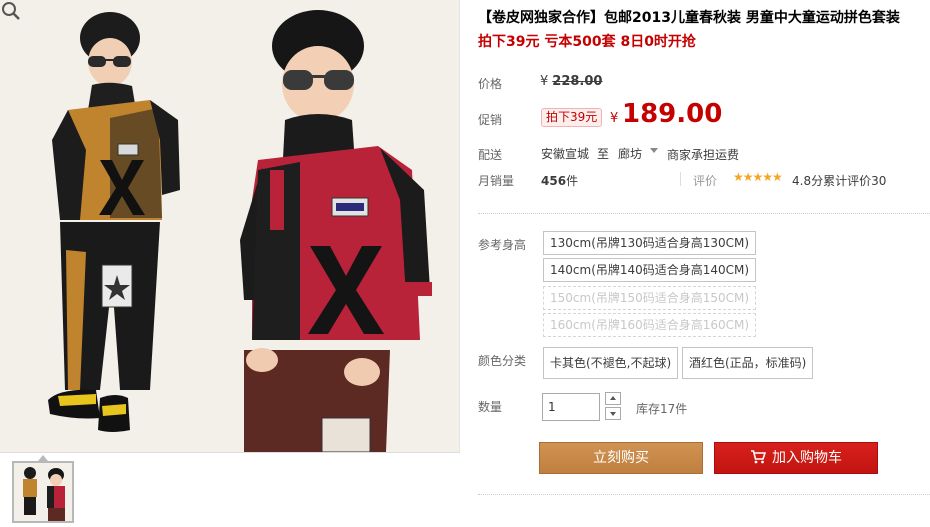 The image size is (930, 527). I want to click on size-option-130: 130cm(吊牌130码适合身高130CM), so click(650, 243).